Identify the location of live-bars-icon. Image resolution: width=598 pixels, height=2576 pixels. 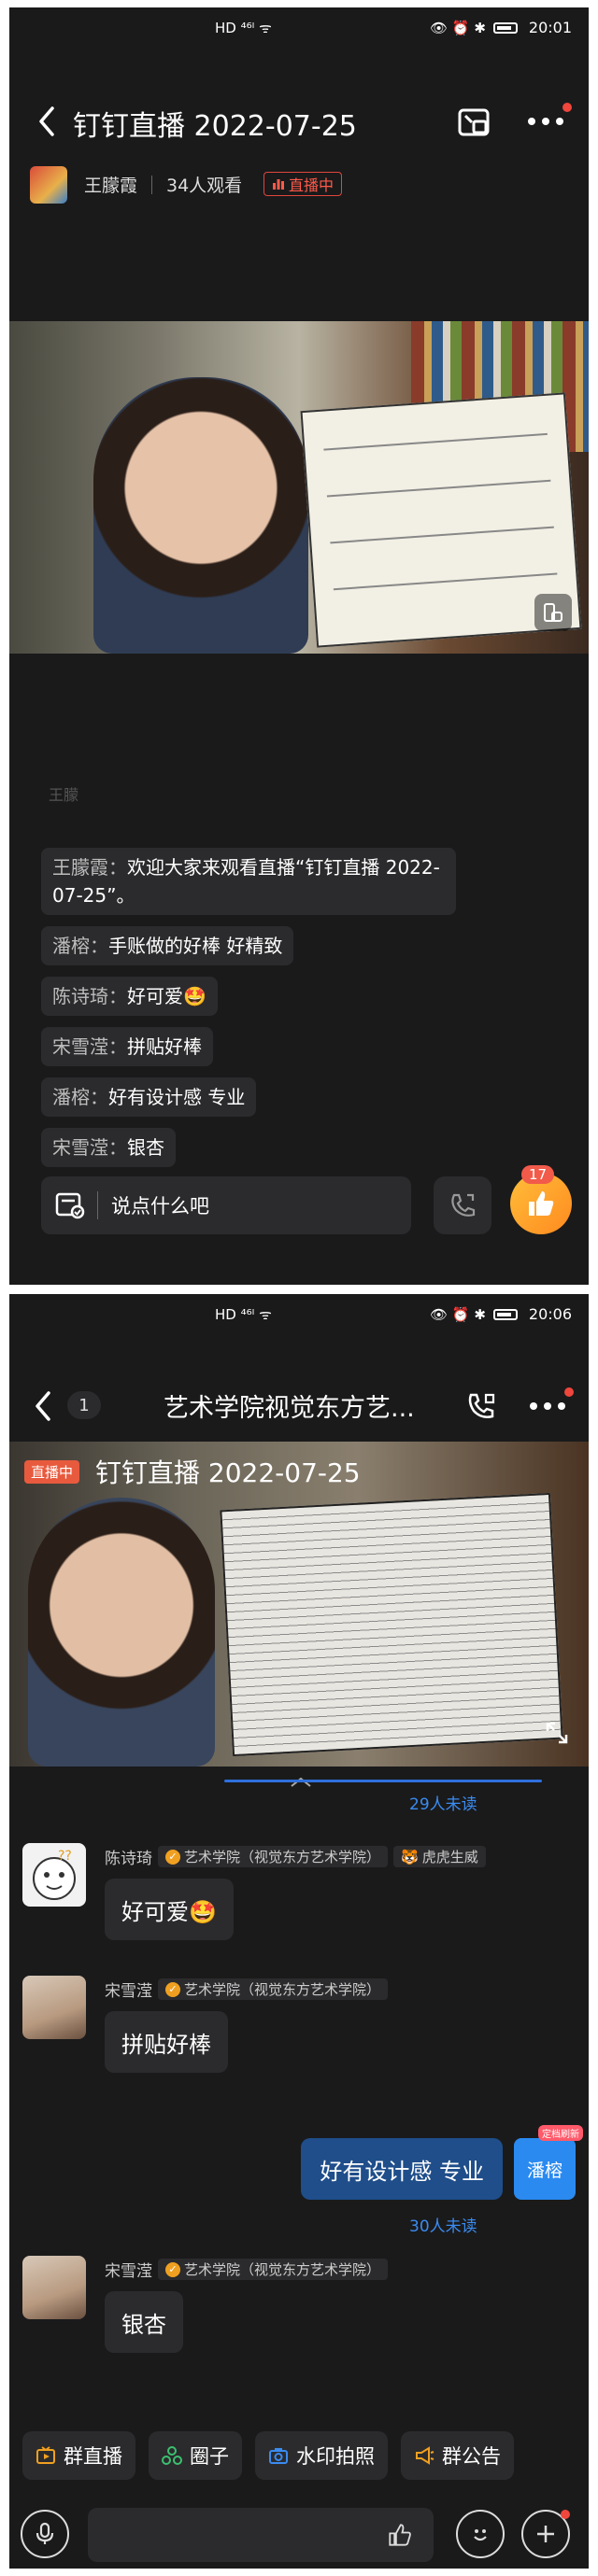
(278, 185).